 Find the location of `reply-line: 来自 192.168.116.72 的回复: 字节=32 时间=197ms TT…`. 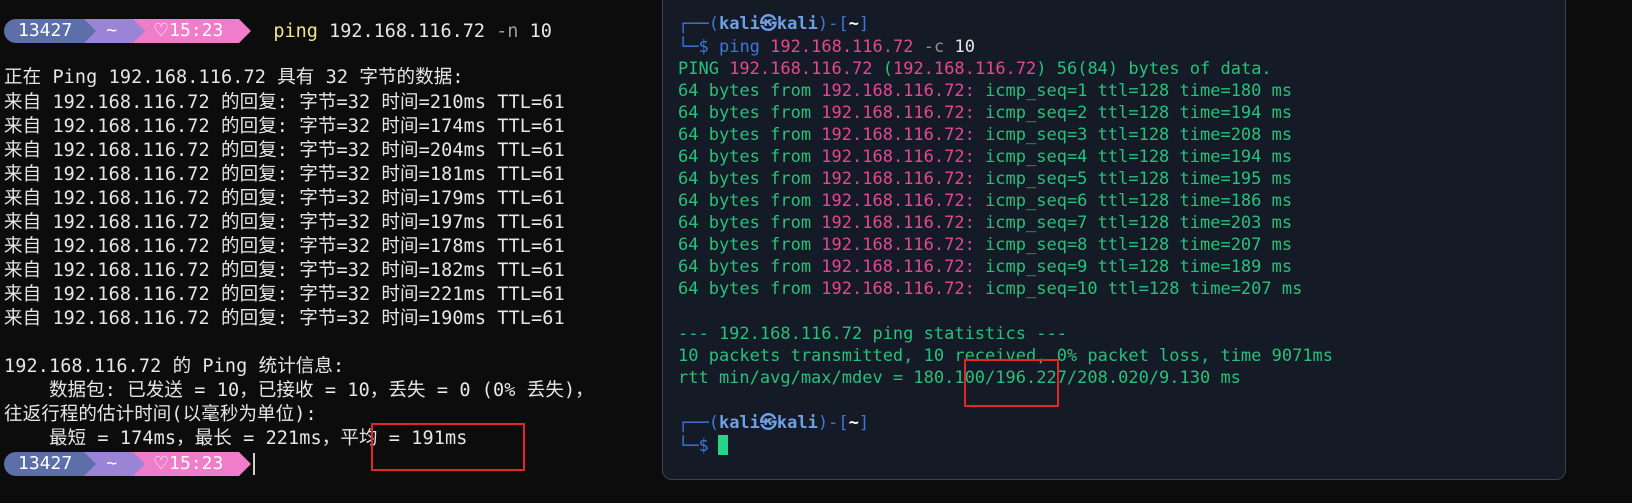

reply-line: 来自 192.168.116.72 的回复: 字节=32 时间=197ms TT… is located at coordinates (284, 222).